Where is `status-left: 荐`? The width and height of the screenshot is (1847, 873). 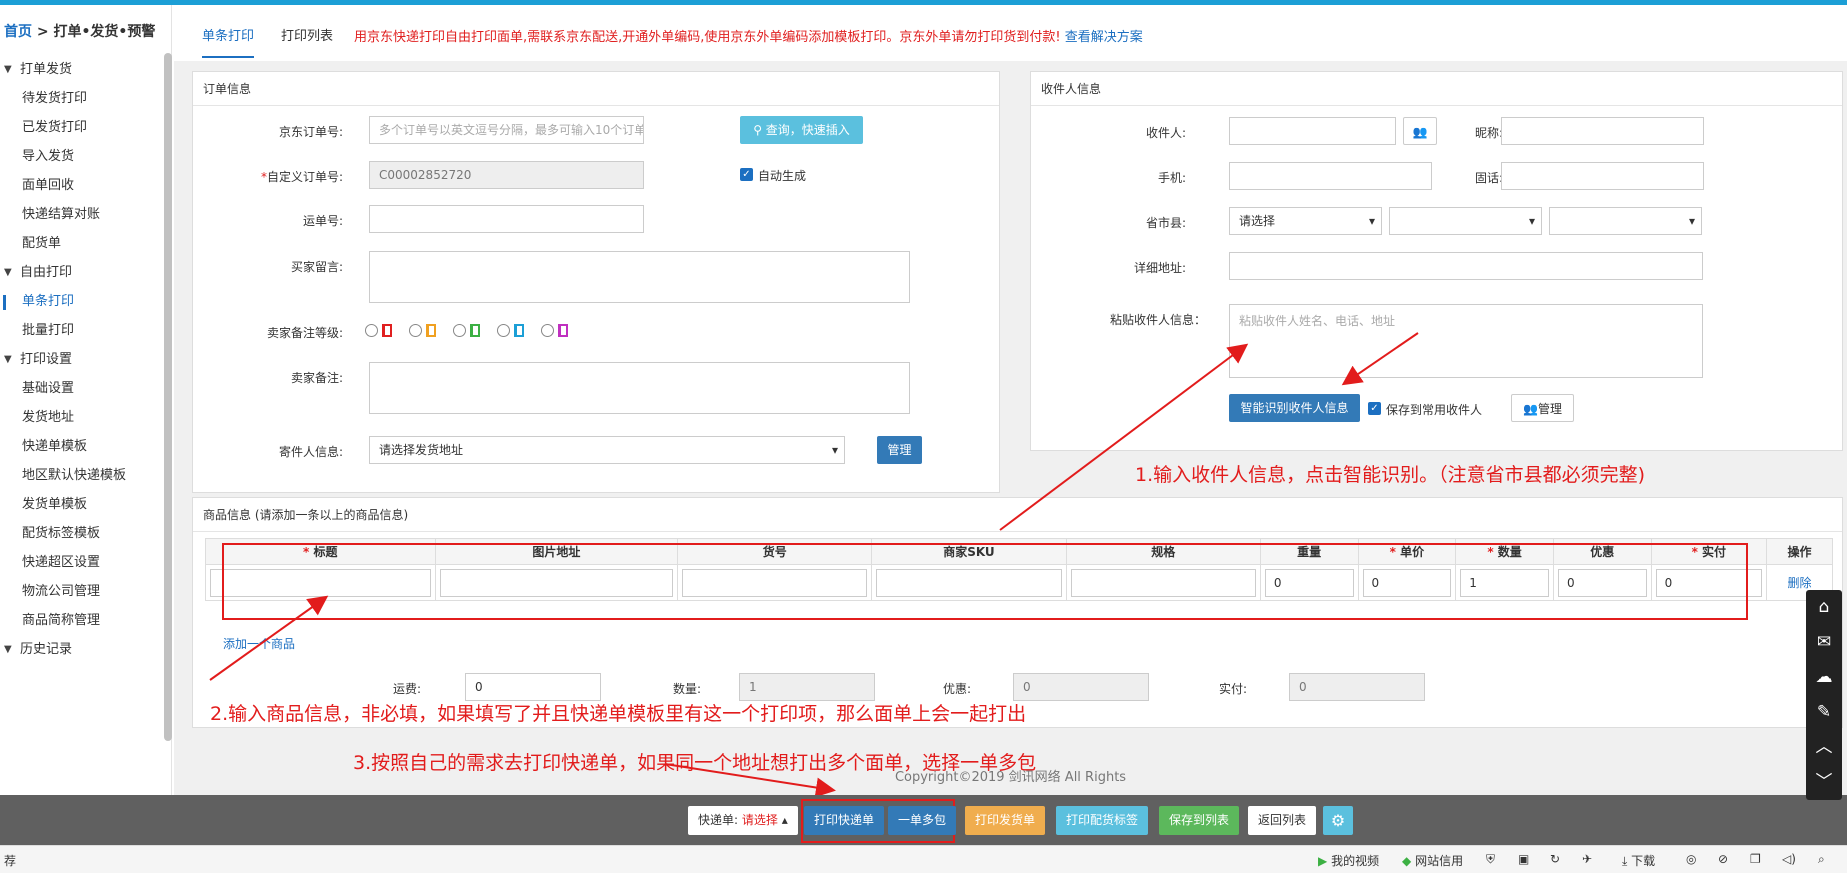
status-left: 荐 is located at coordinates (10, 861).